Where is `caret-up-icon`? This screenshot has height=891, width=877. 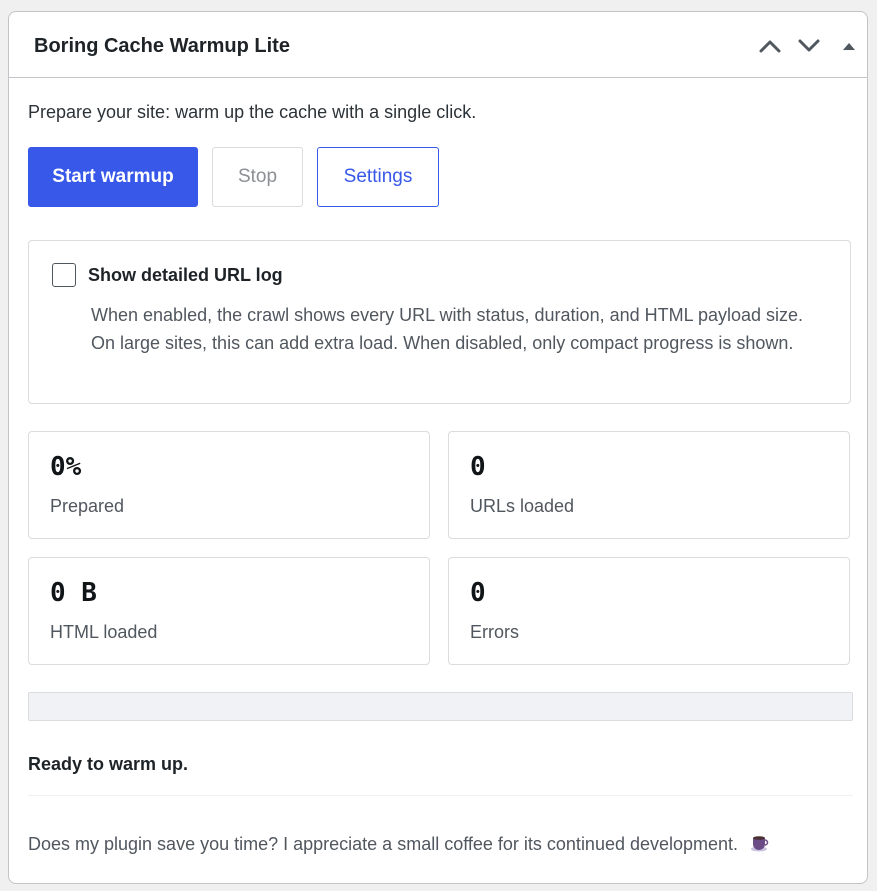 caret-up-icon is located at coordinates (849, 46).